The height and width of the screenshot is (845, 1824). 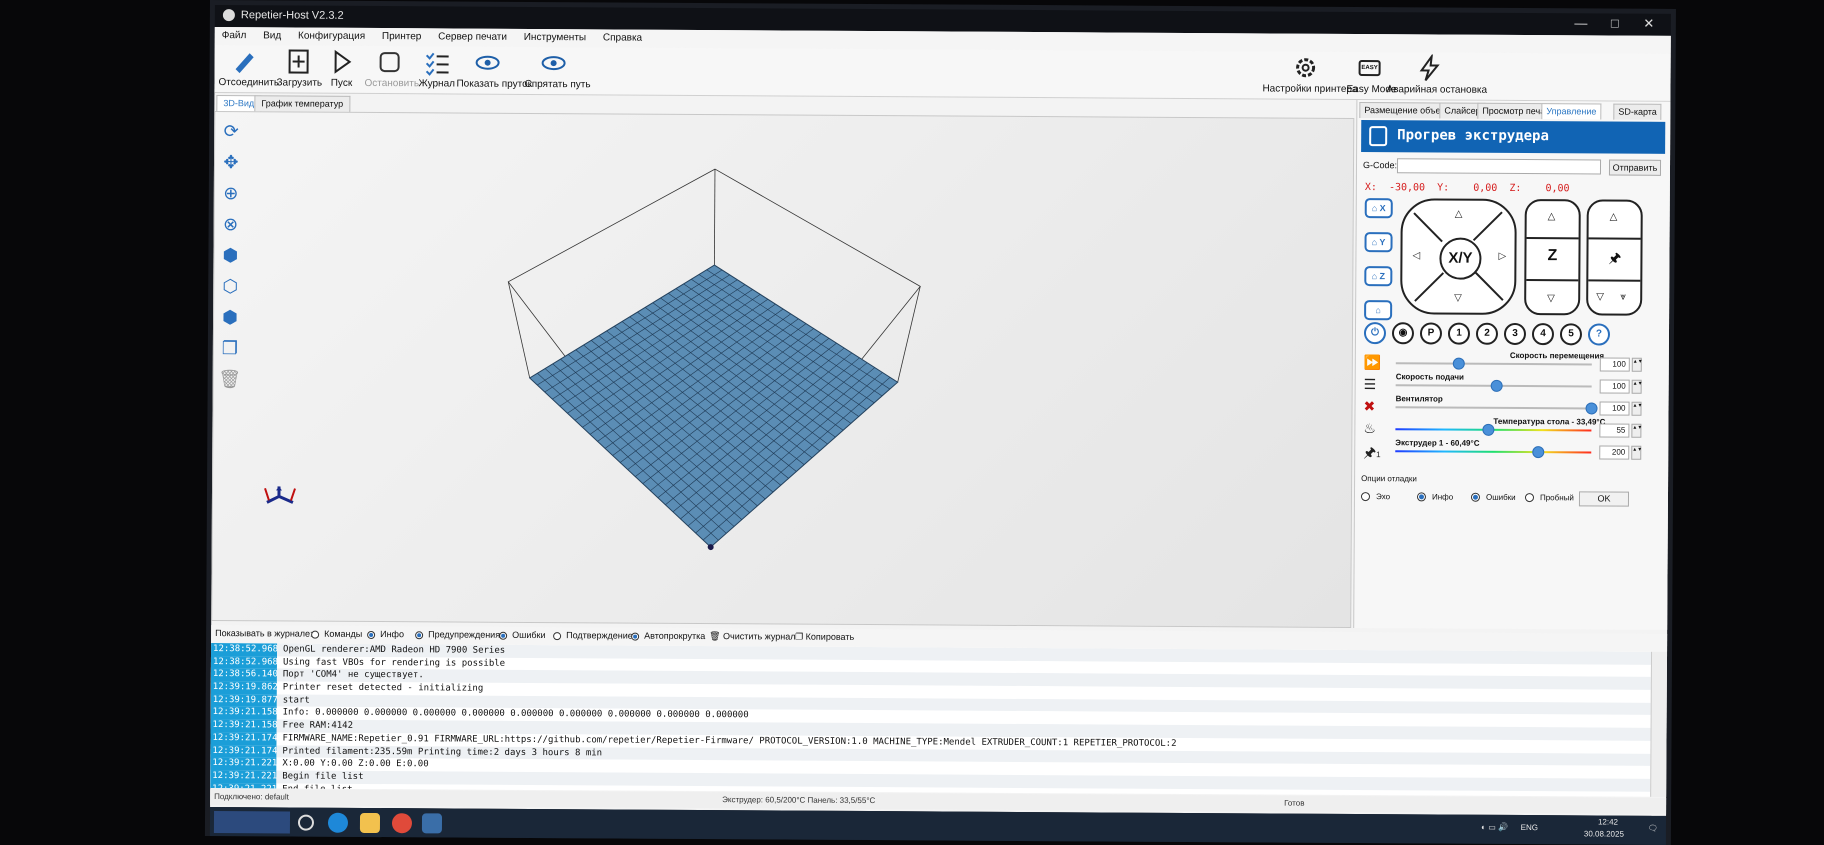 I want to click on hide-path-button: Спрятать путь, so click(x=557, y=69).